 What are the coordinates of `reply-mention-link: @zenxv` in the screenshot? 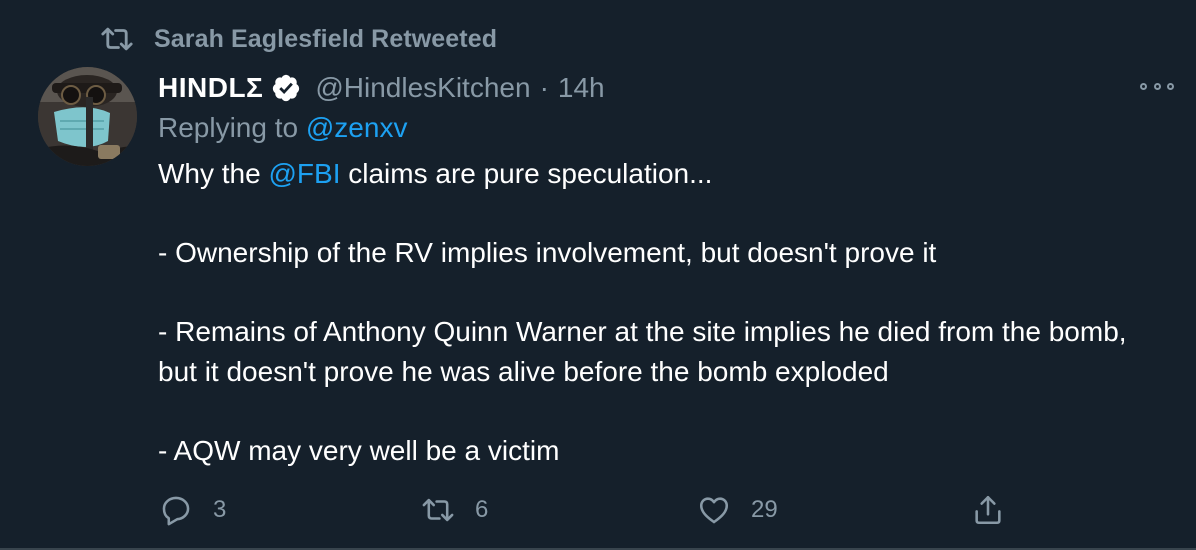 It's located at (357, 127).